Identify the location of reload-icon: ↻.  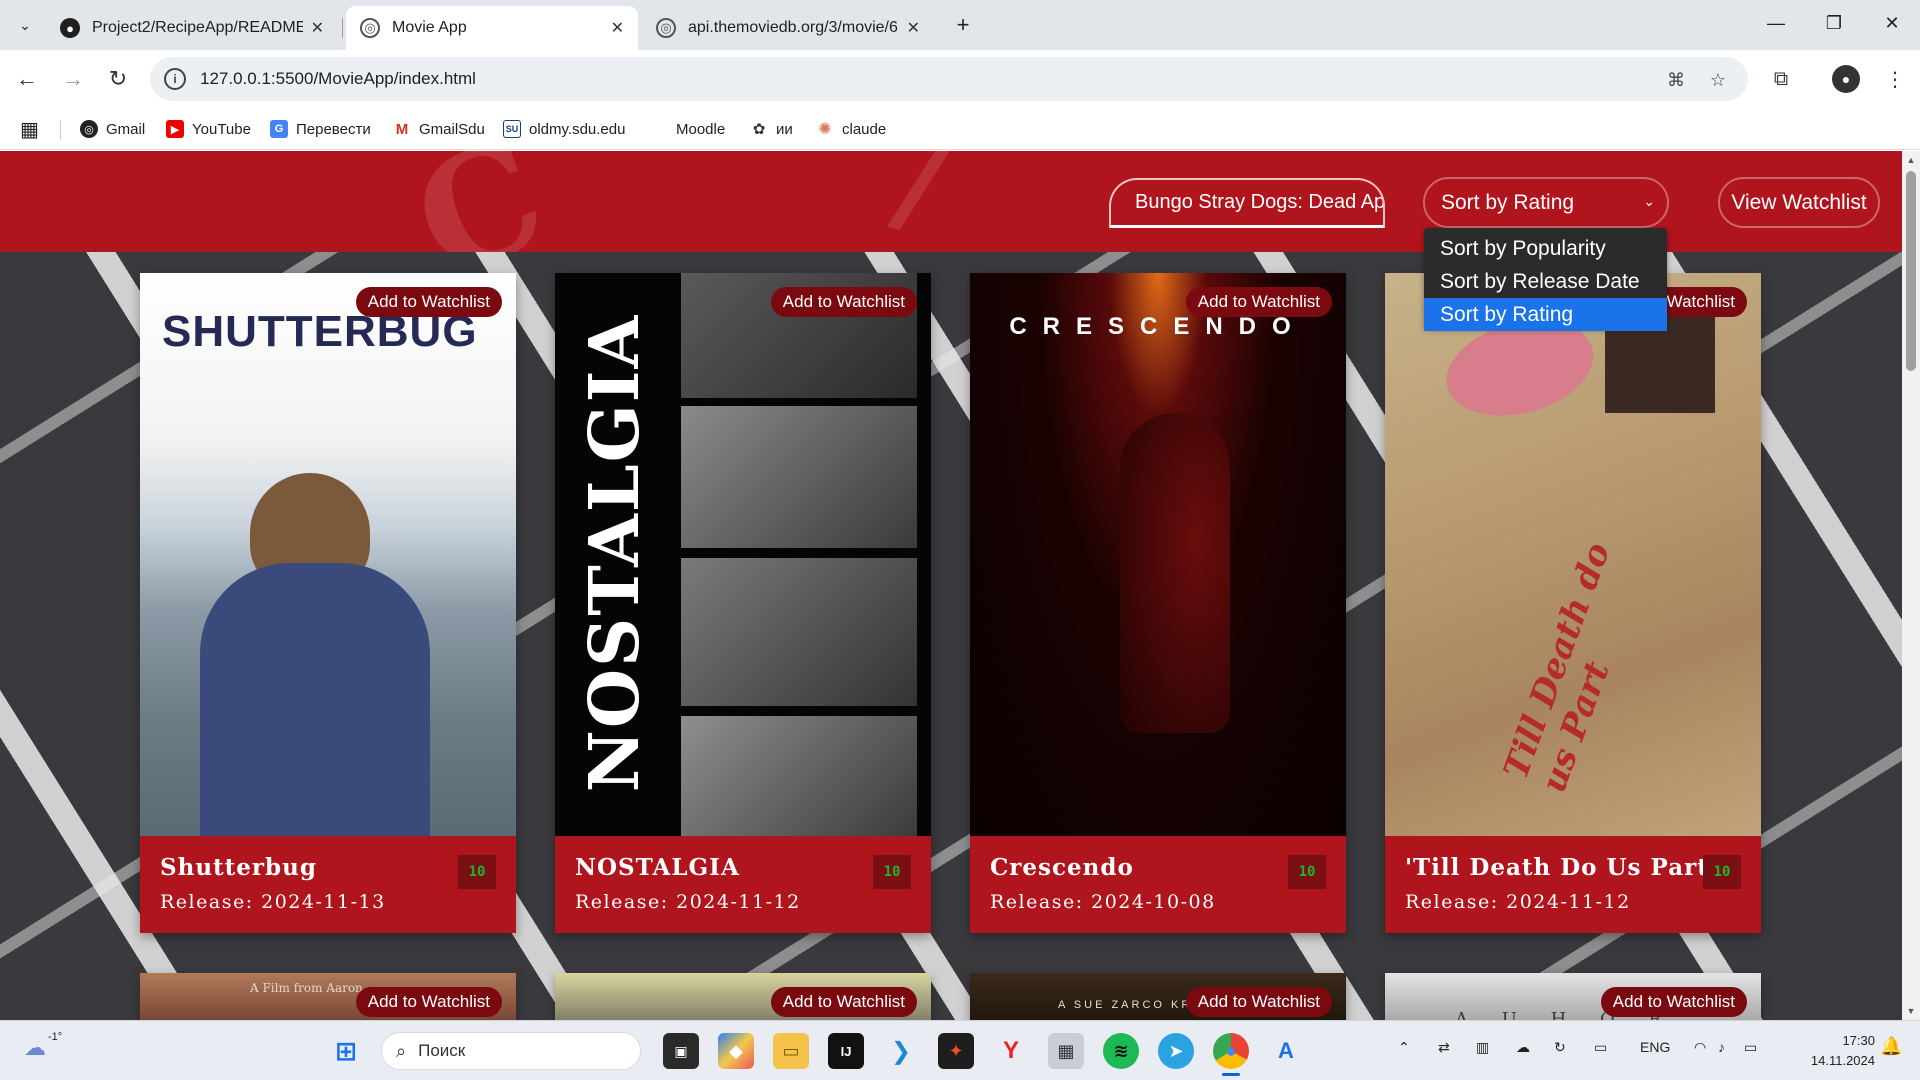
(118, 79).